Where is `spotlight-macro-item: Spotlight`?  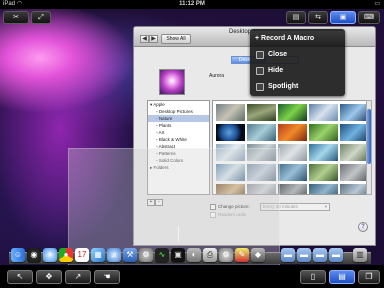 spotlight-macro-item: Spotlight is located at coordinates (297, 87).